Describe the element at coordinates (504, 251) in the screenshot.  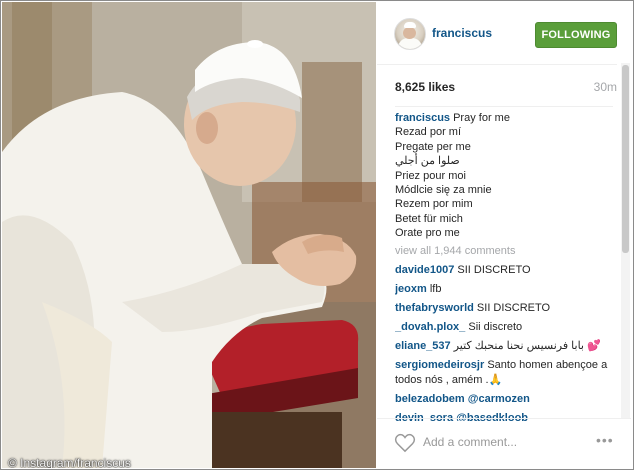
I see `view-all-comments-link: view all 1,944 comments` at that location.